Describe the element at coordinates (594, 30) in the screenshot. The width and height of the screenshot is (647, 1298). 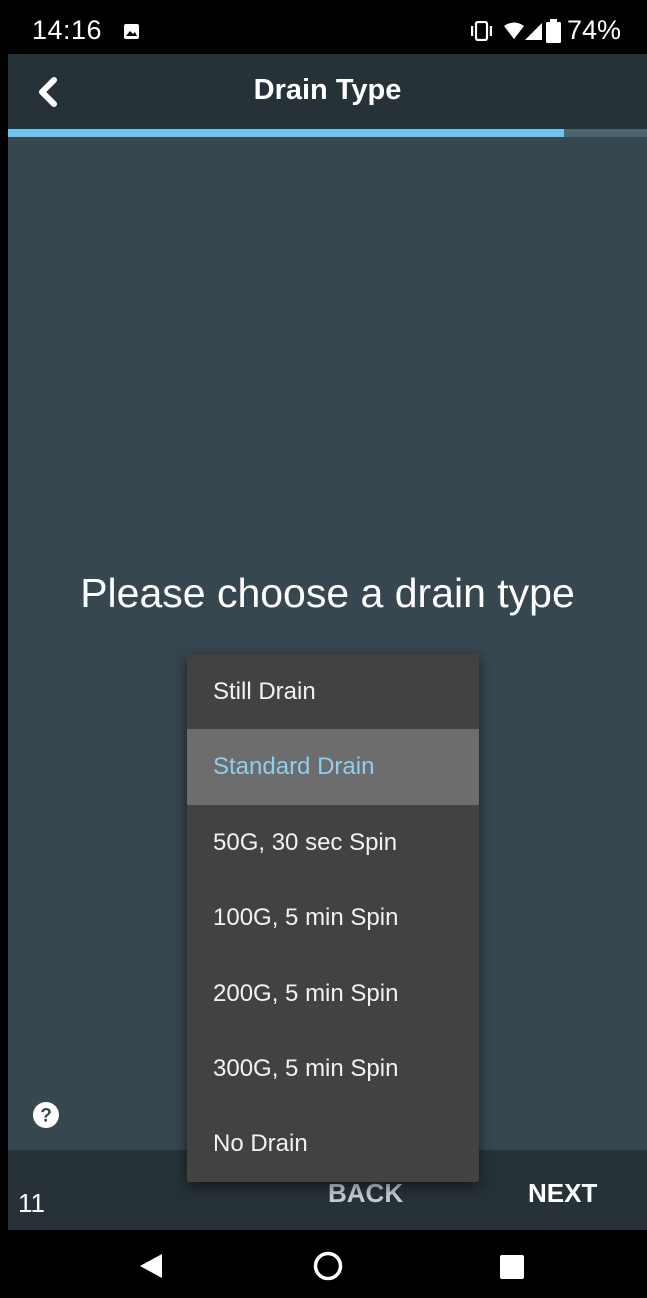
I see `battery-percent: 74%` at that location.